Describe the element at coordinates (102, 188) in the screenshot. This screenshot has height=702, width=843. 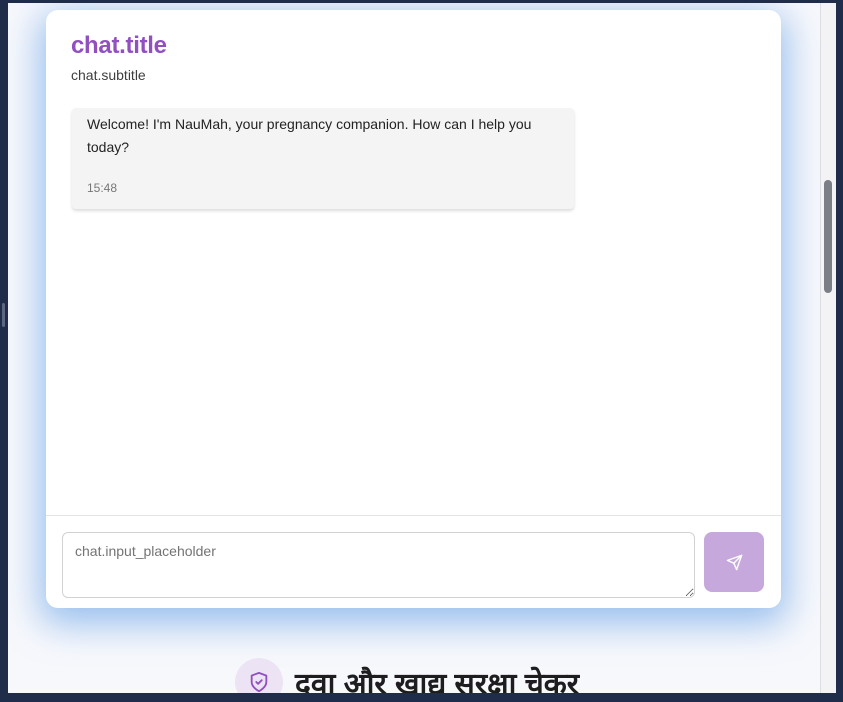
I see `message-timestamp: 15:48` at that location.